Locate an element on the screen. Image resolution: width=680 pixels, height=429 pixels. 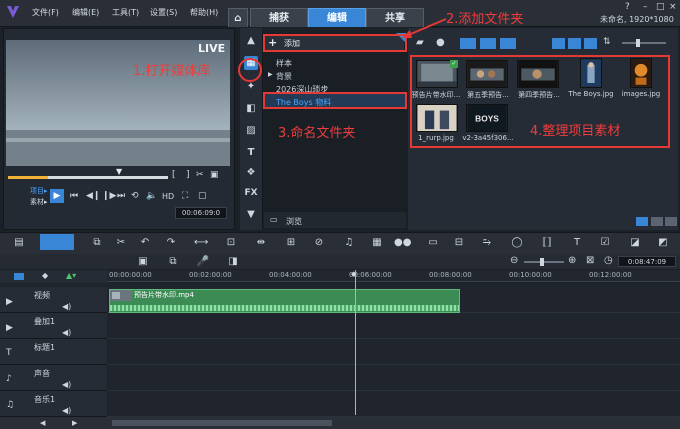
menu-file: 文件(F) is located at coordinates (45, 12).